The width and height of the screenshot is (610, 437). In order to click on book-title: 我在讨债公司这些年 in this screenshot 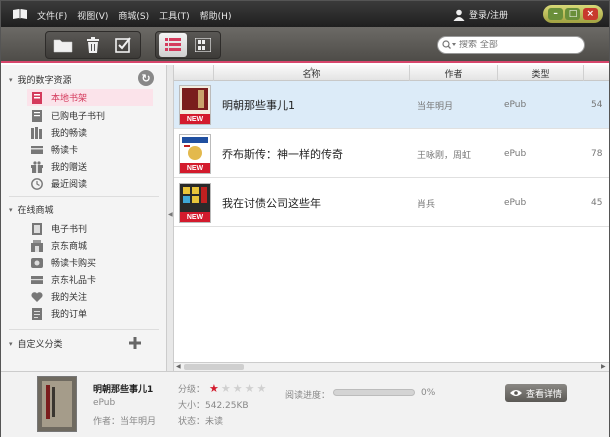, I will do `click(271, 203)`.